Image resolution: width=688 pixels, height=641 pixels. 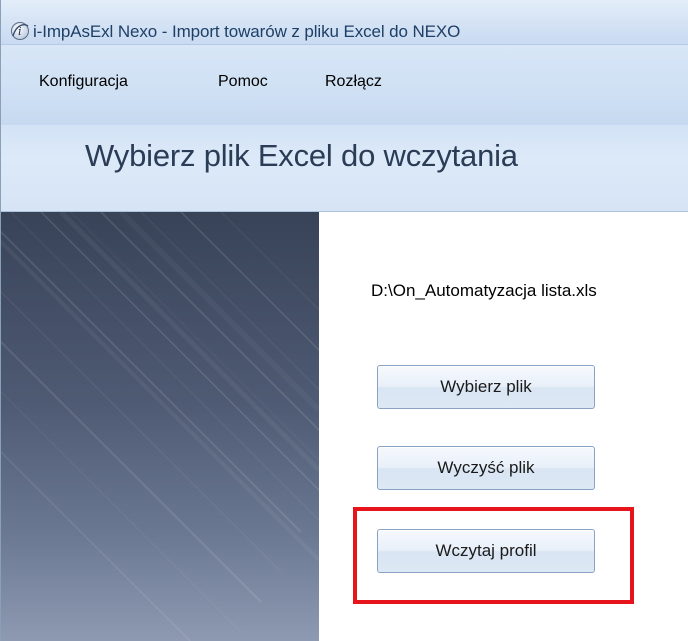 I want to click on page-title: Wybierz plik Excel do wczytania, so click(x=301, y=155).